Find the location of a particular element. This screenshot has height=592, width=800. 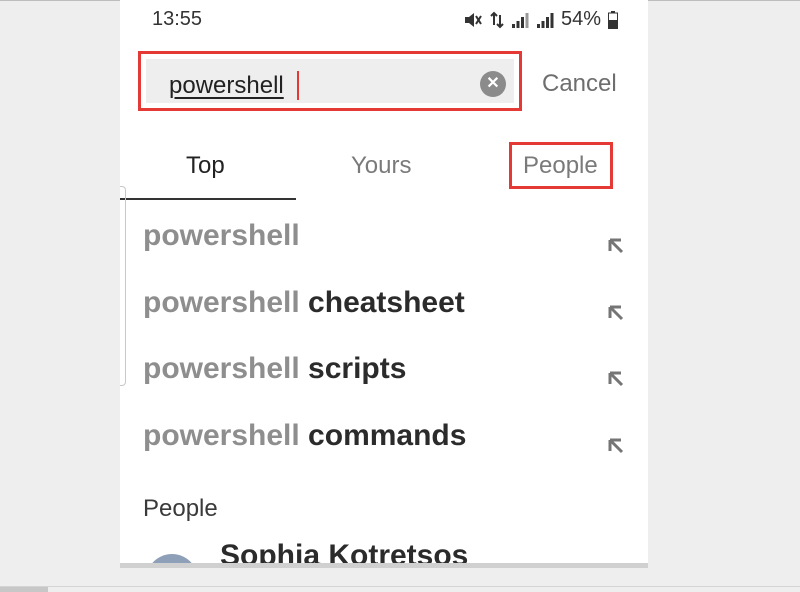

side-panel-edge is located at coordinates (123, 286).